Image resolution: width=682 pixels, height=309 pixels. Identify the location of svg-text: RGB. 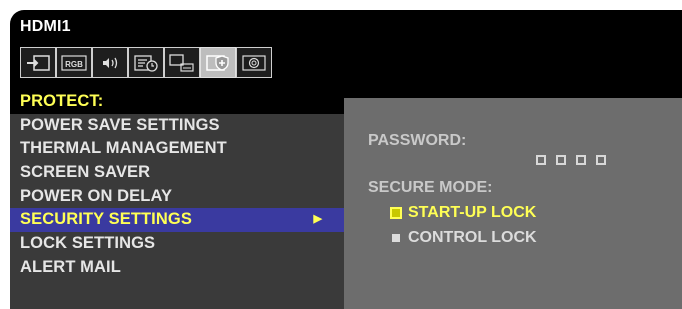
(74, 64).